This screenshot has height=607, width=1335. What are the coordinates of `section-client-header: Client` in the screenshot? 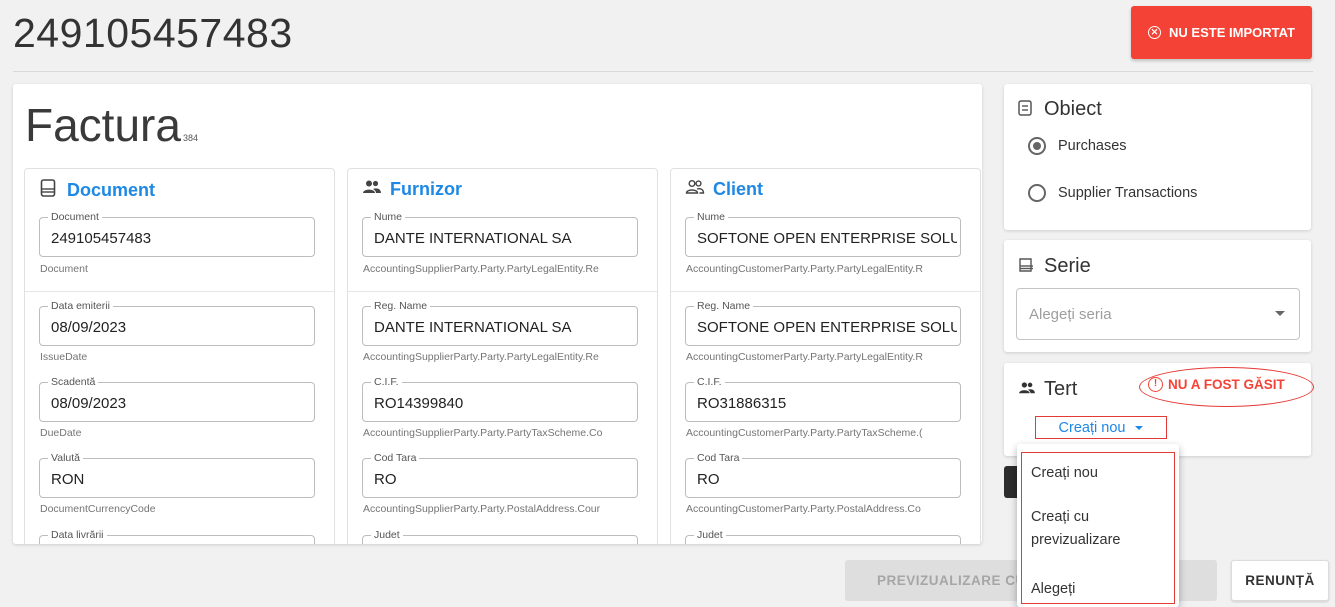 It's located at (724, 189).